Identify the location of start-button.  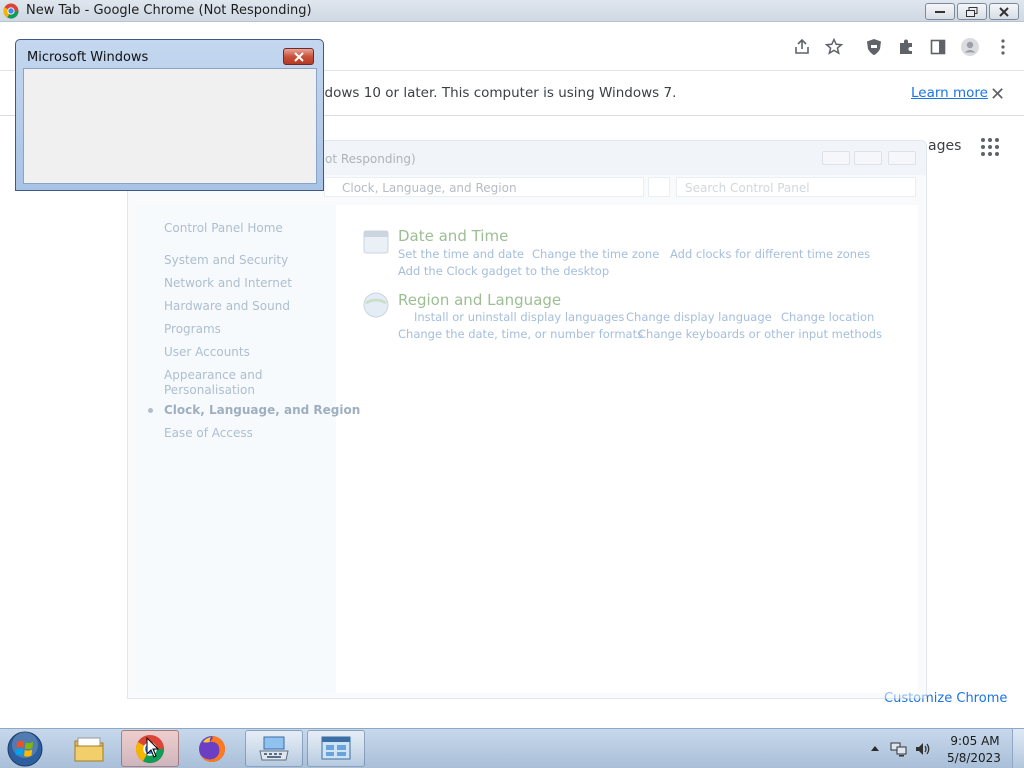
(26, 749).